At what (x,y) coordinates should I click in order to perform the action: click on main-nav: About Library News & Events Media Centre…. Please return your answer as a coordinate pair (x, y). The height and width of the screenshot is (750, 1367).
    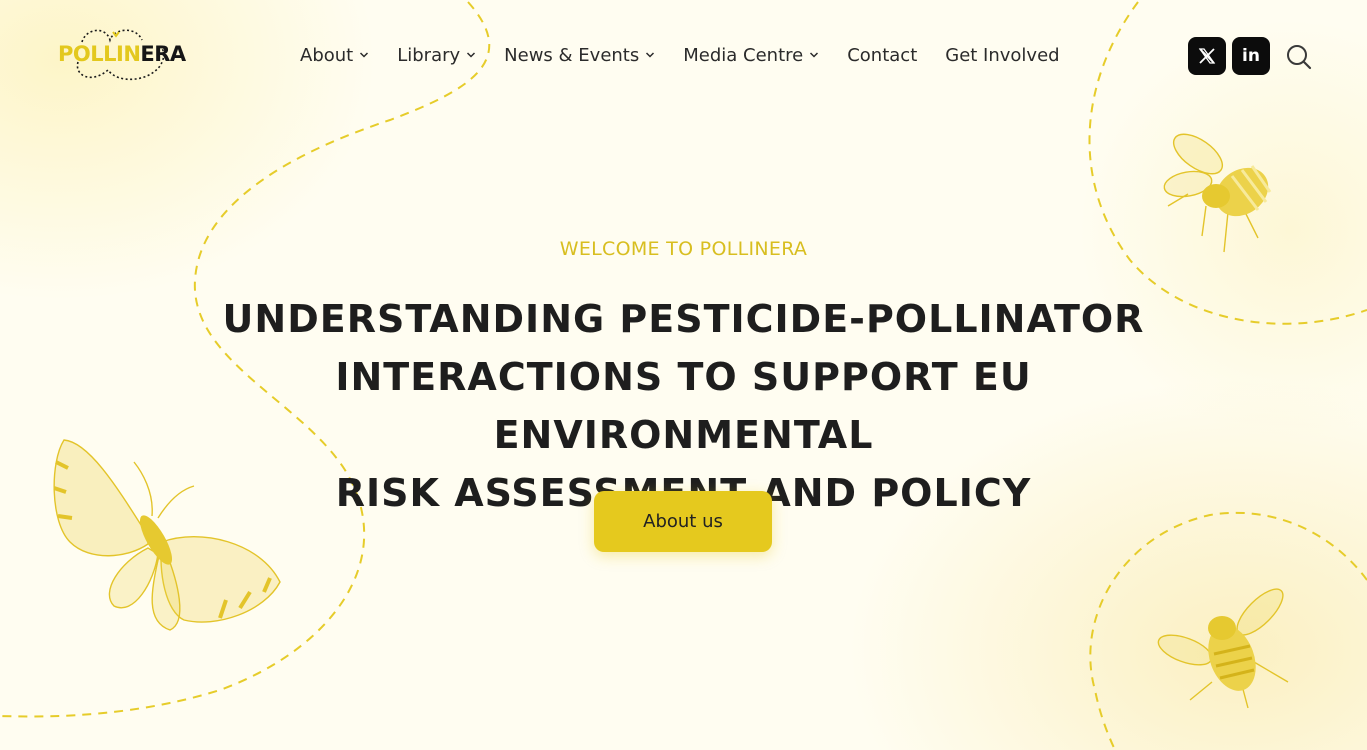
    Looking at the image, I should click on (680, 55).